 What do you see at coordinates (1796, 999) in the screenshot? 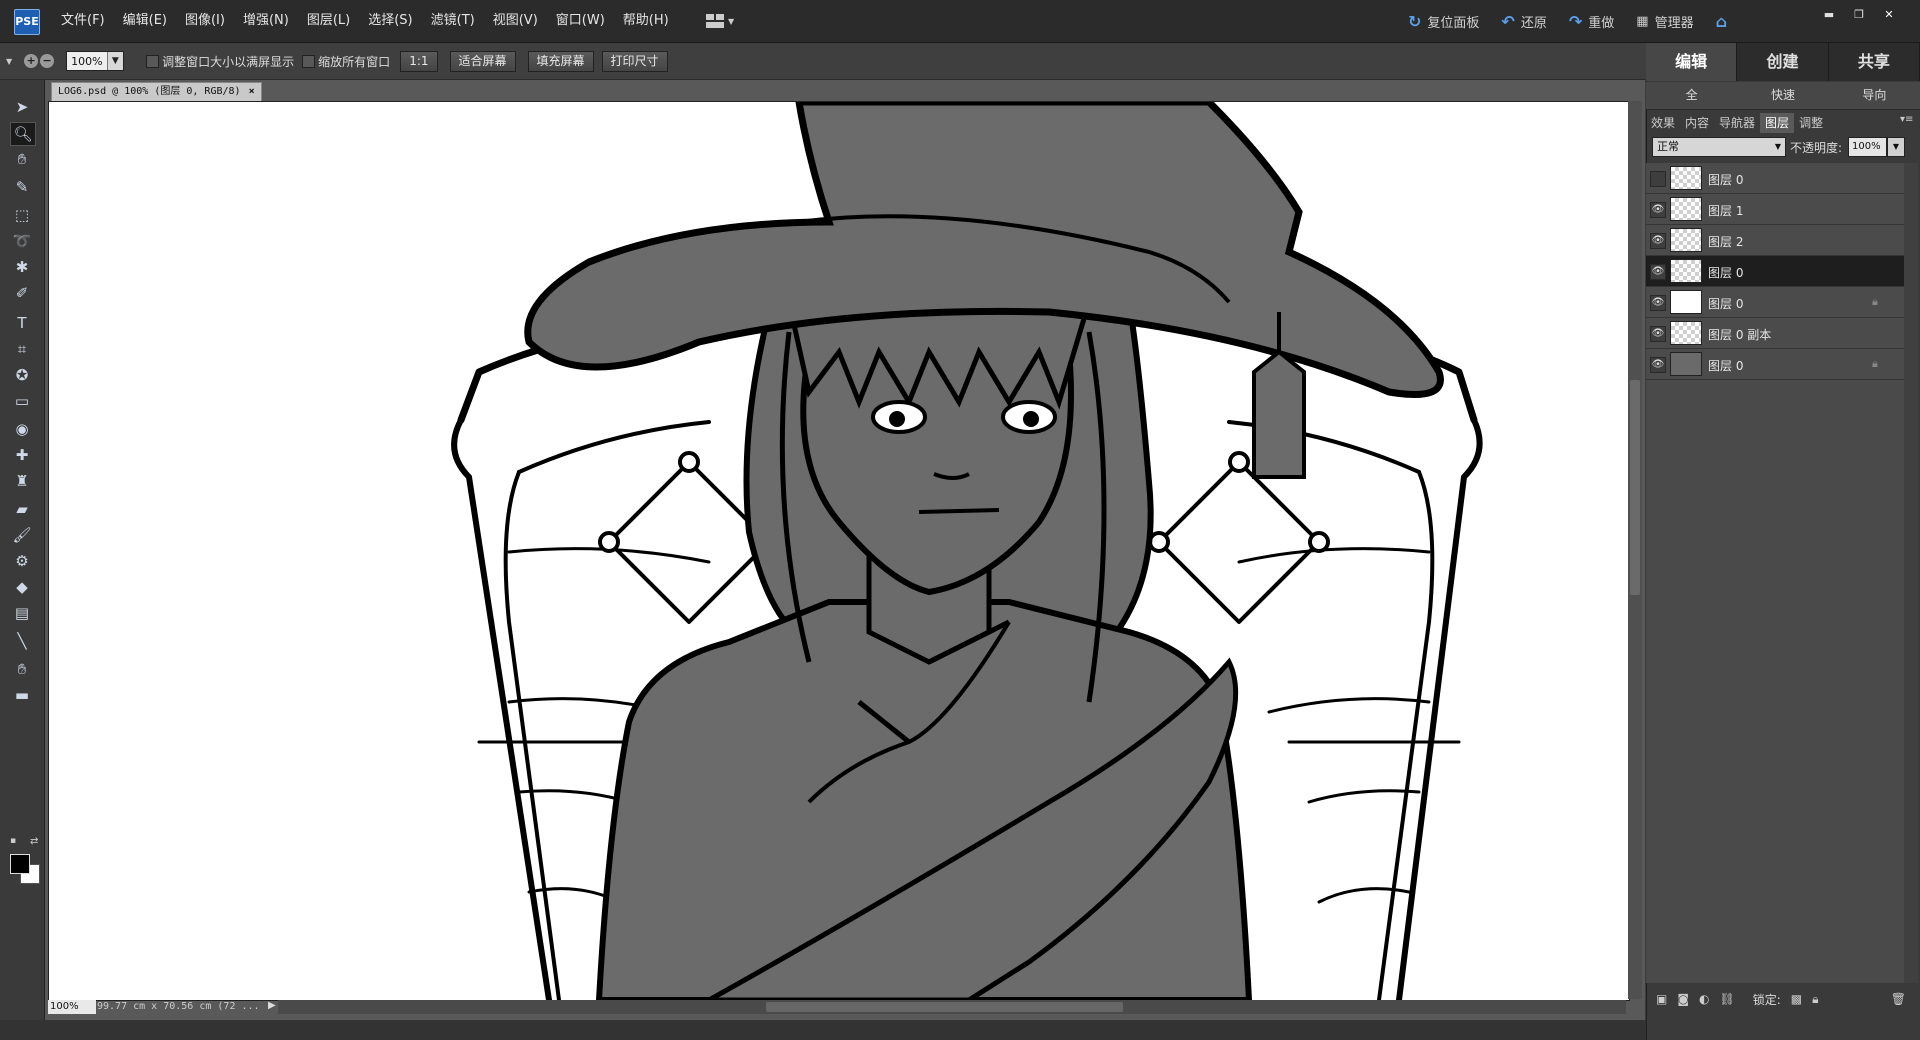
I see `lock-transparency-icon: ▩` at bounding box center [1796, 999].